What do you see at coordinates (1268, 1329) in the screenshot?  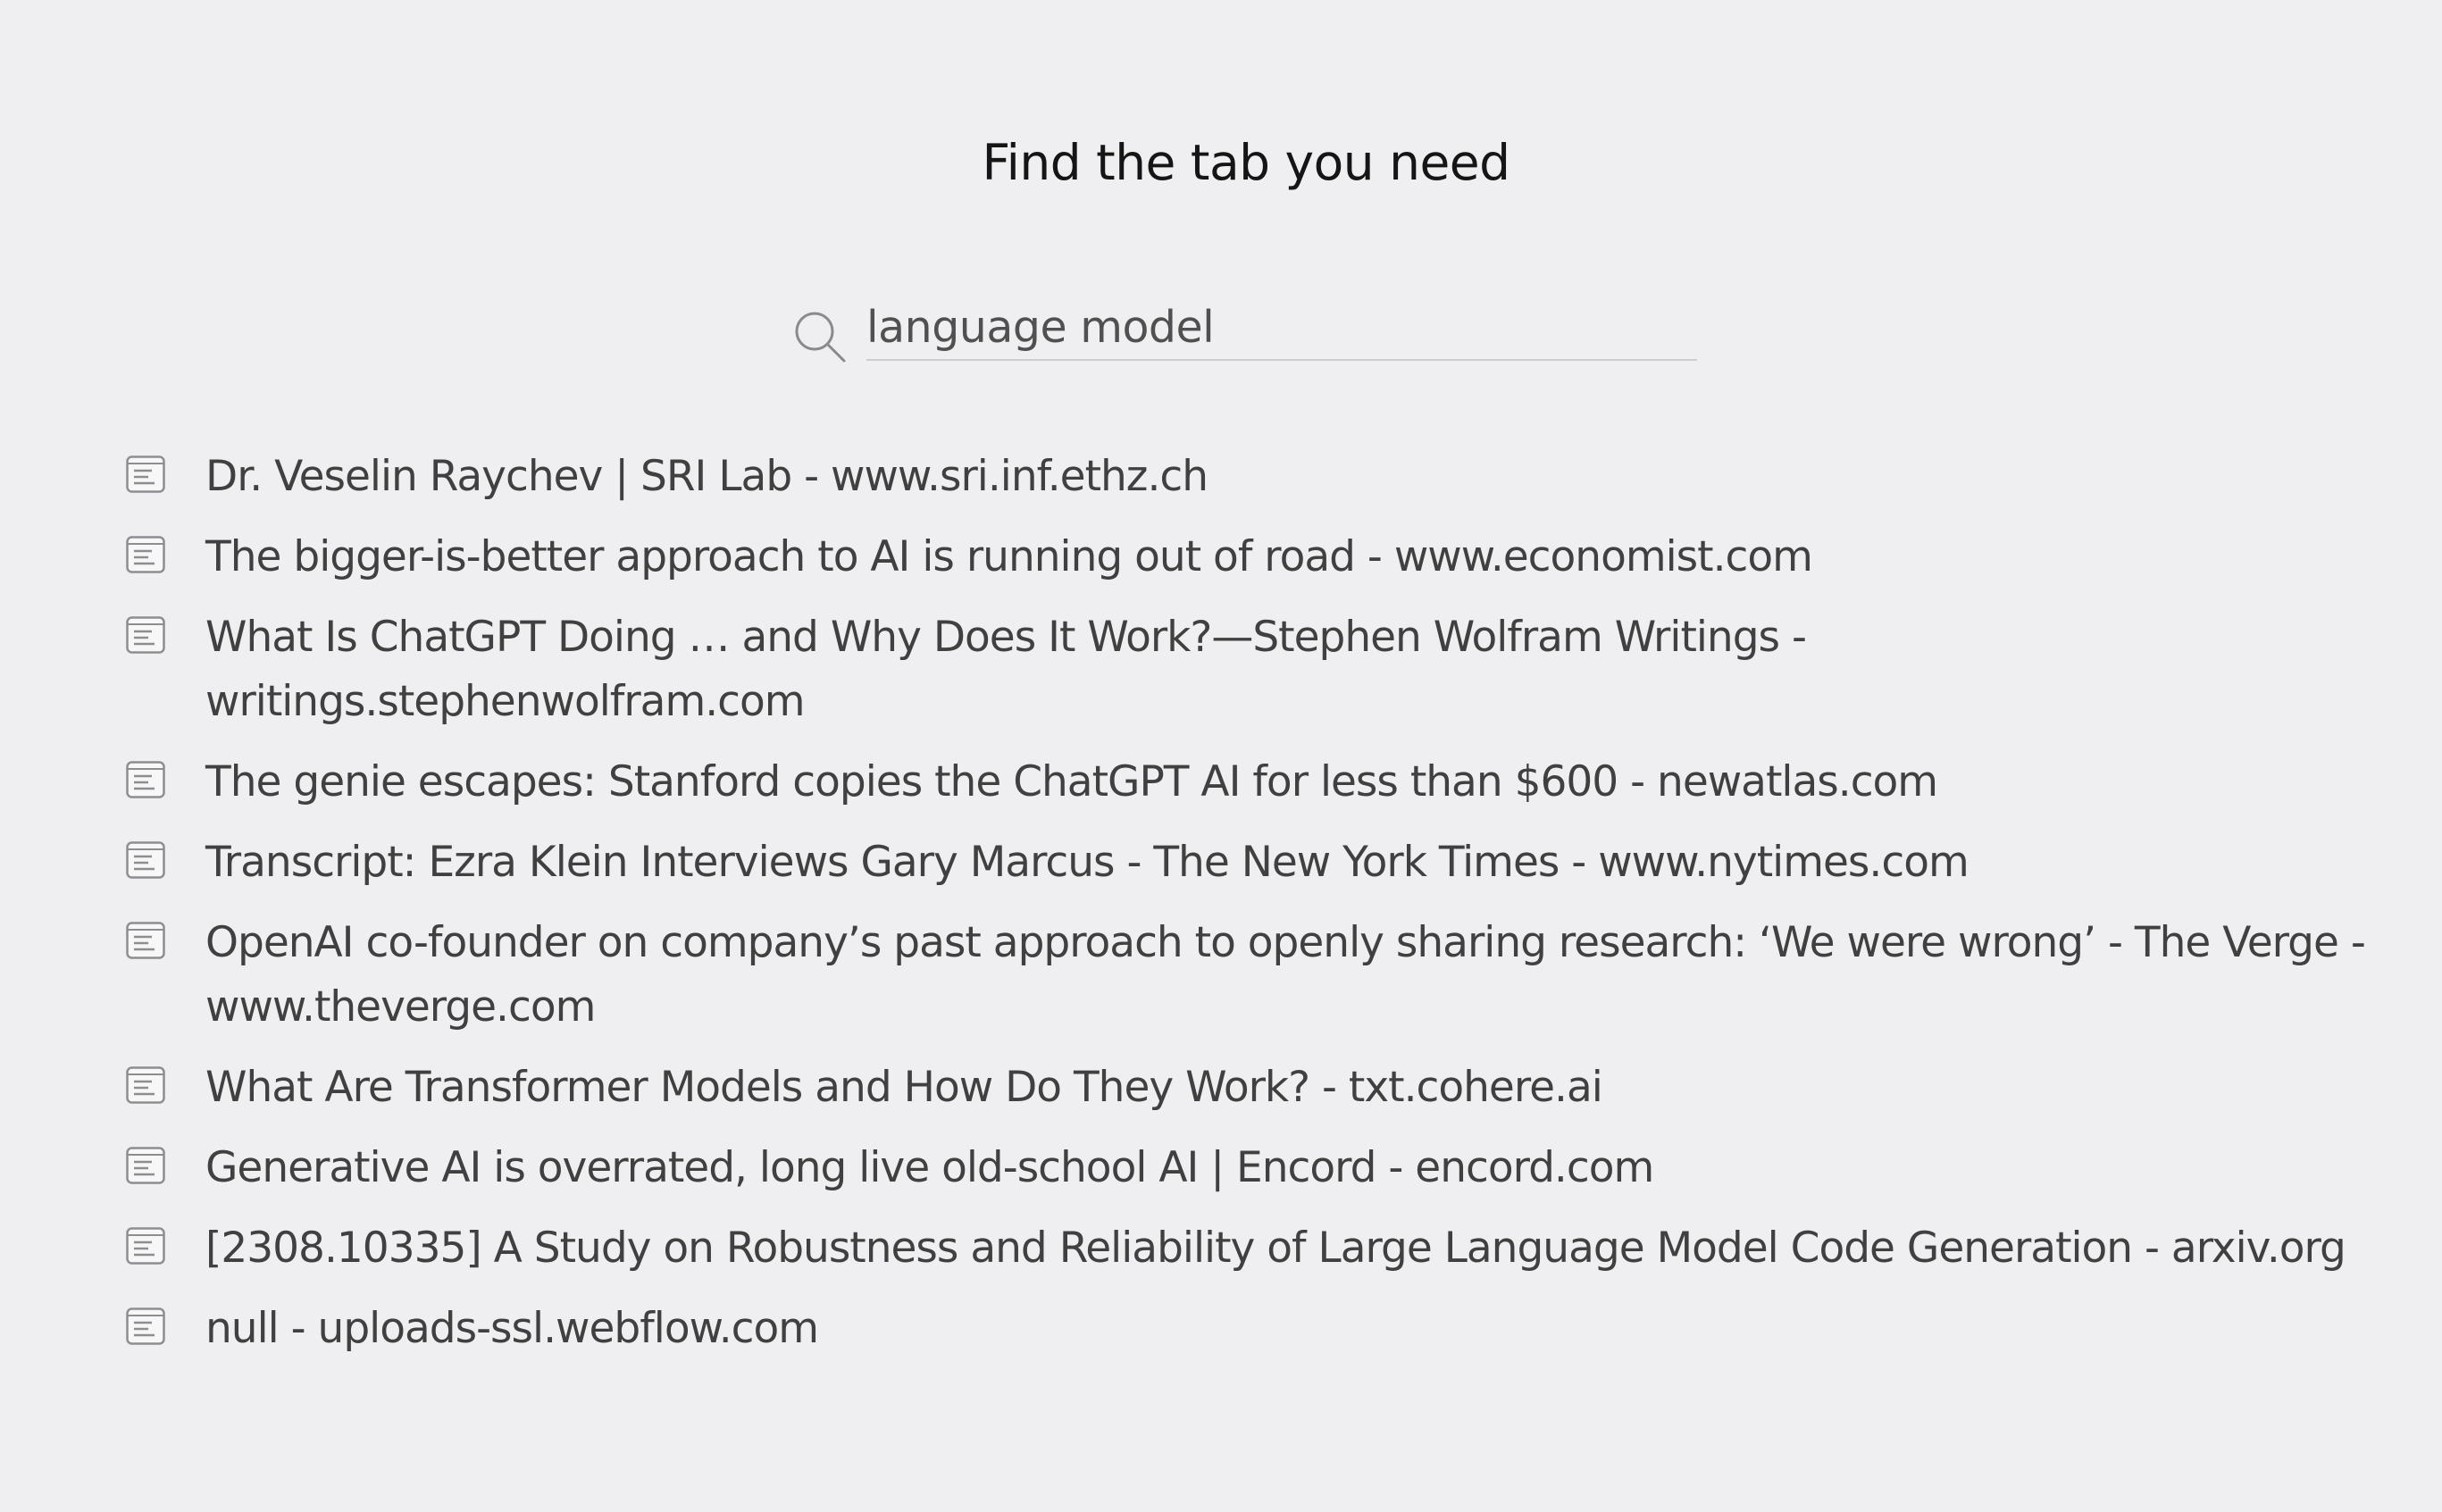 I see `tab-result-item: null - uploads-ssl.webflow.com` at bounding box center [1268, 1329].